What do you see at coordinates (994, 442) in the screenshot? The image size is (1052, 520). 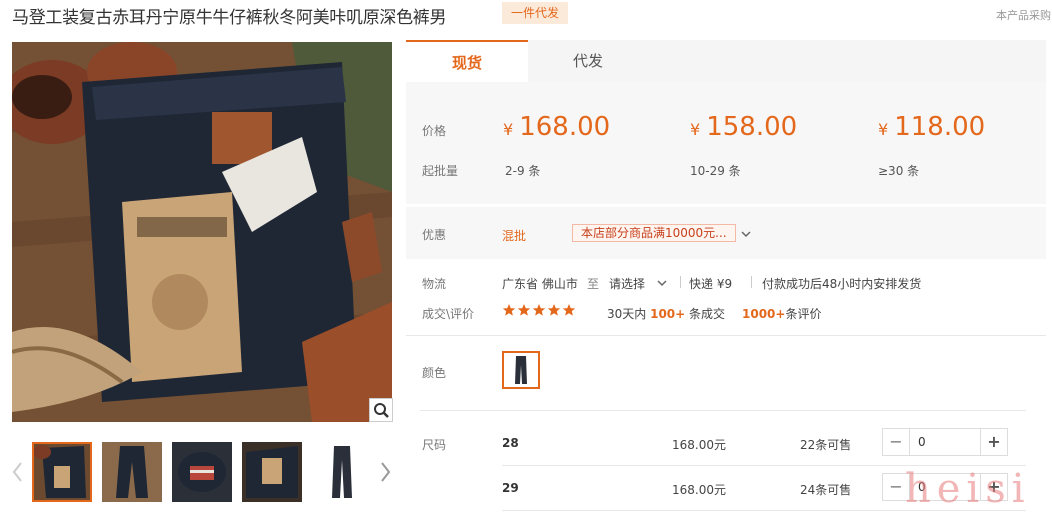 I see `plus-button: +` at bounding box center [994, 442].